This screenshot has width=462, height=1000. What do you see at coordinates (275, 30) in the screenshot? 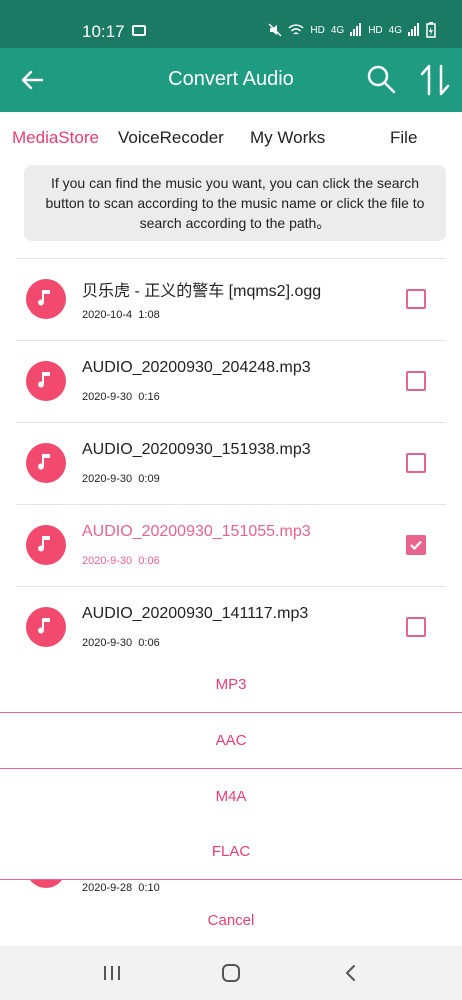
I see `mute-icon` at bounding box center [275, 30].